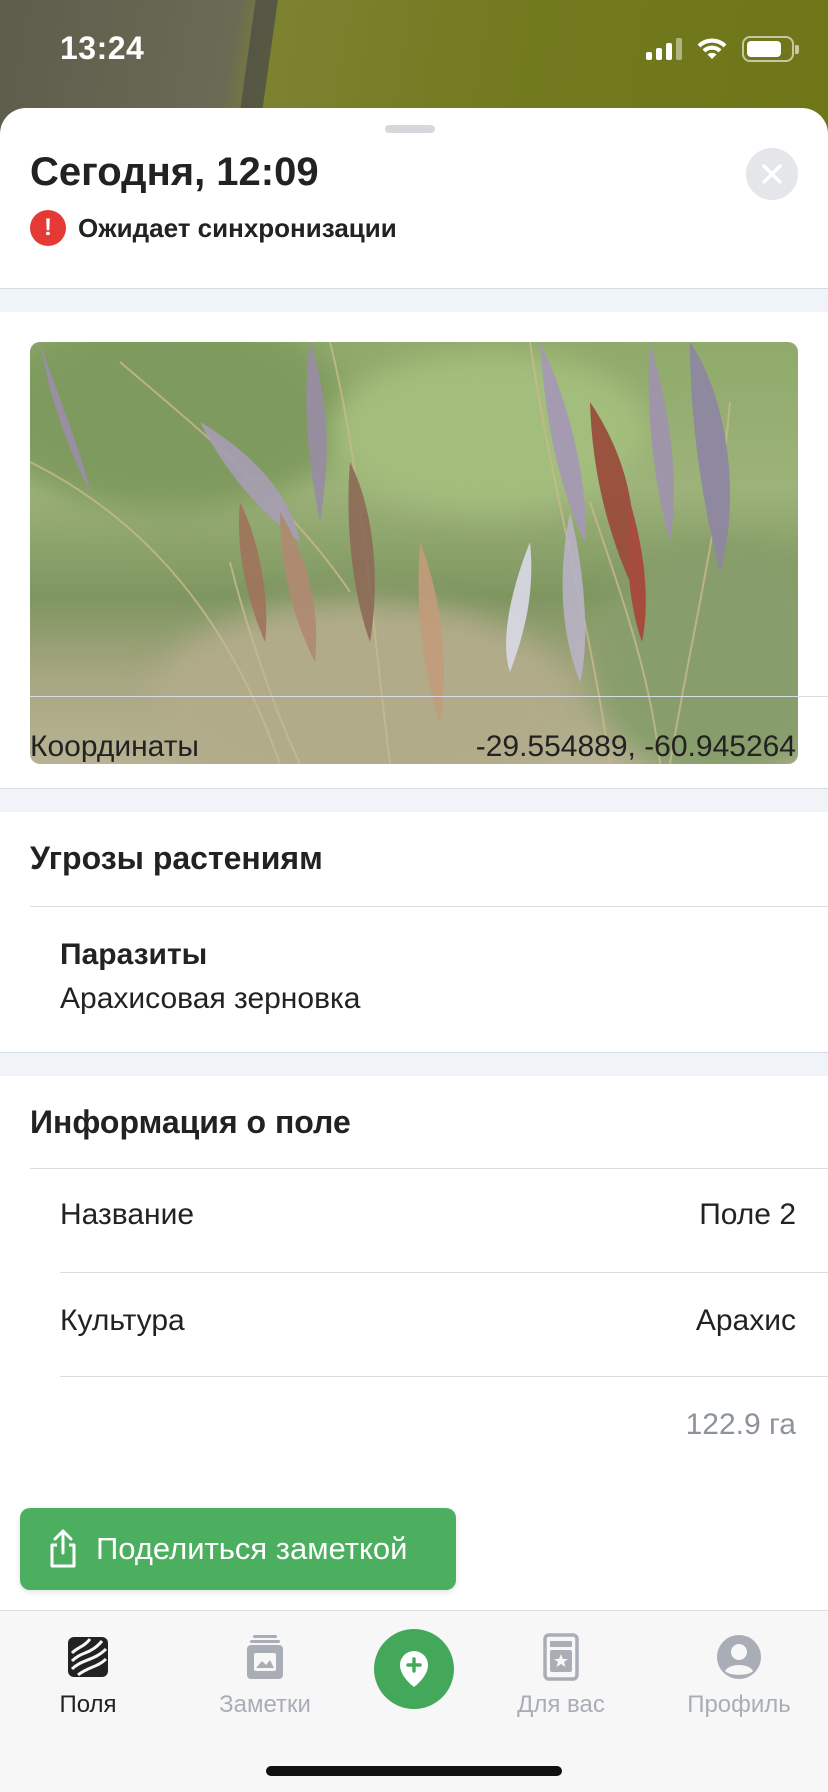 The height and width of the screenshot is (1792, 828). What do you see at coordinates (745, 1320) in the screenshot?
I see `crop-value: Арахис` at bounding box center [745, 1320].